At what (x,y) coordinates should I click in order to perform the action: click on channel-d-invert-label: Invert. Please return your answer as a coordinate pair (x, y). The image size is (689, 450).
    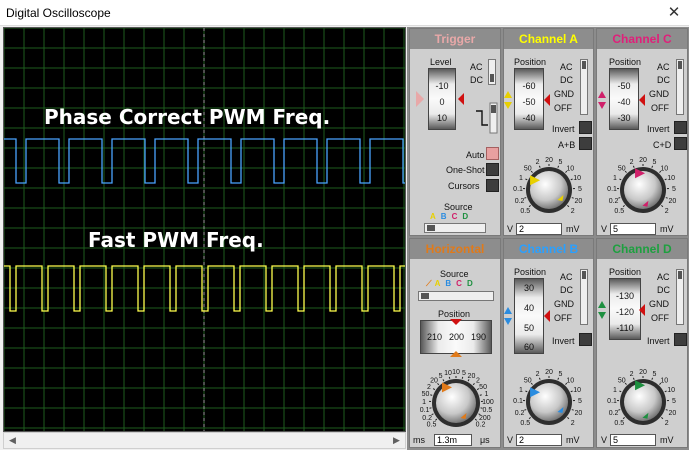
    Looking at the image, I should click on (658, 341).